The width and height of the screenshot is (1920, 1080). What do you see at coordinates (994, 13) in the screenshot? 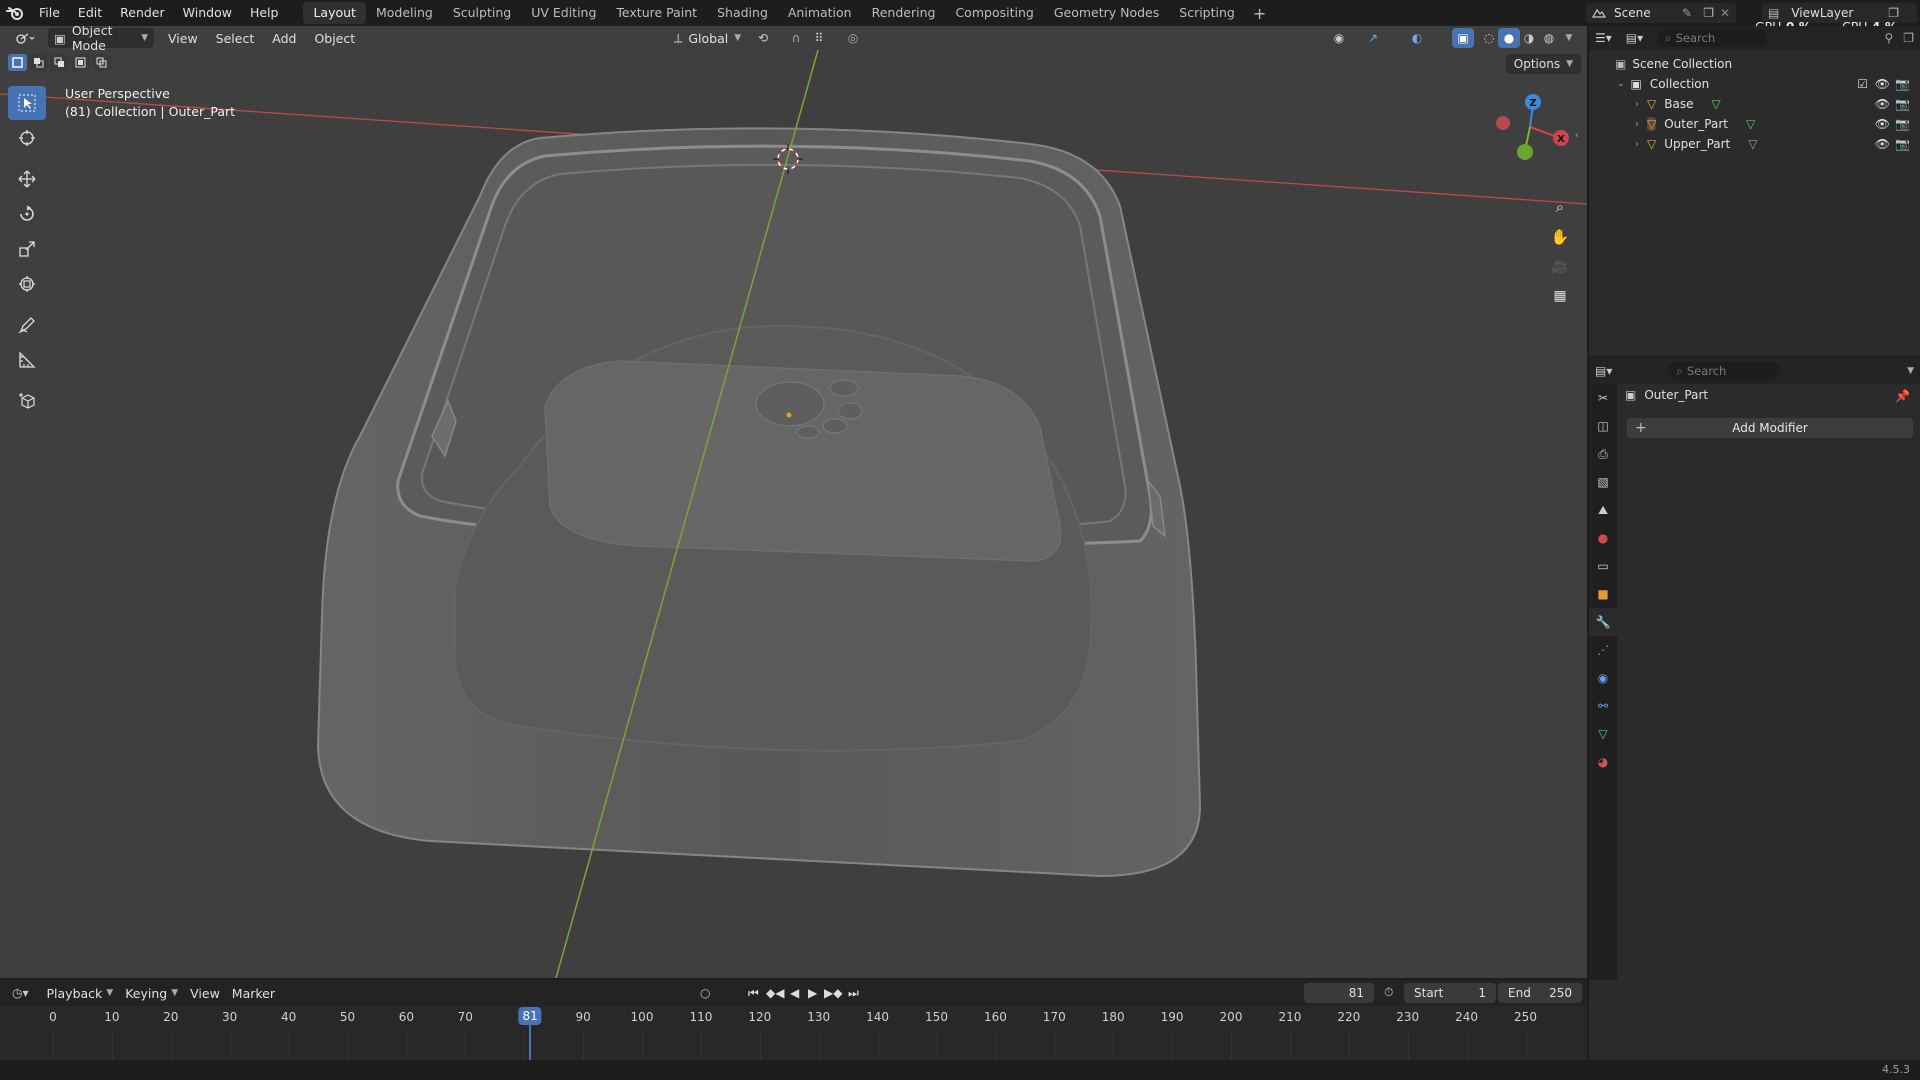
I see `tab-compositing: Compositing` at bounding box center [994, 13].